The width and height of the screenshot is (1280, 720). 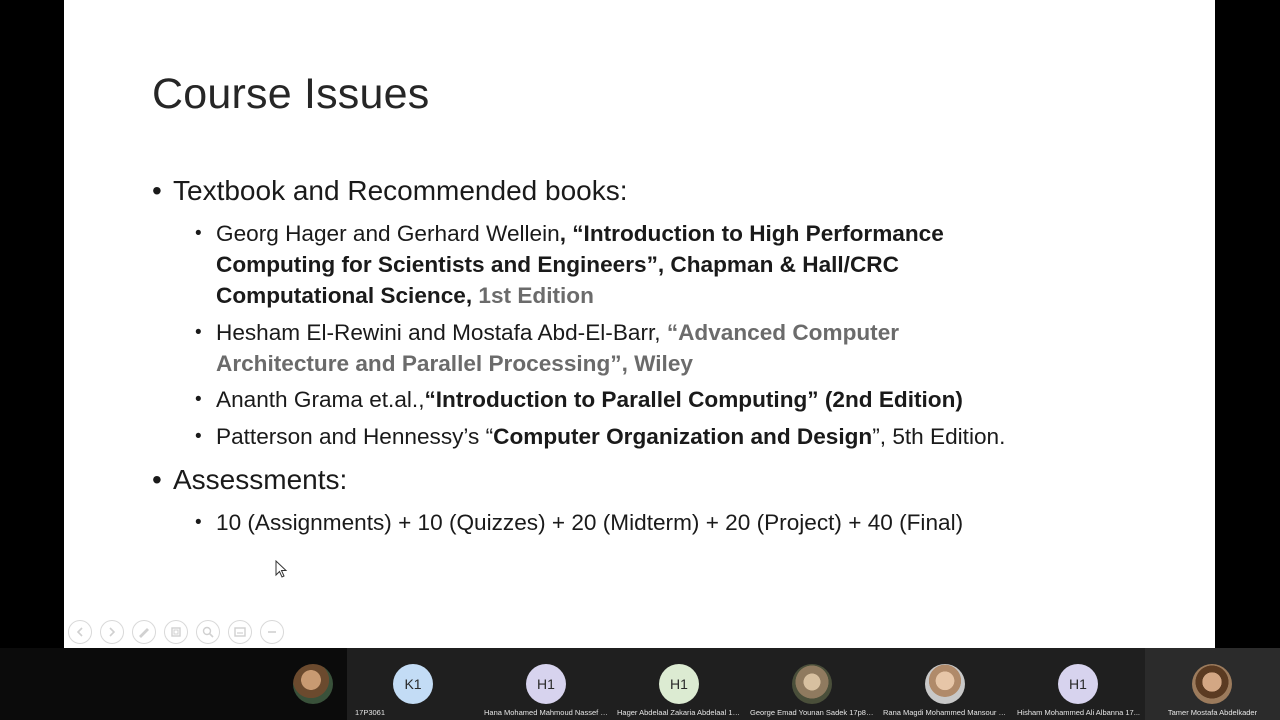 I want to click on participant-tile, so click(x=313, y=684).